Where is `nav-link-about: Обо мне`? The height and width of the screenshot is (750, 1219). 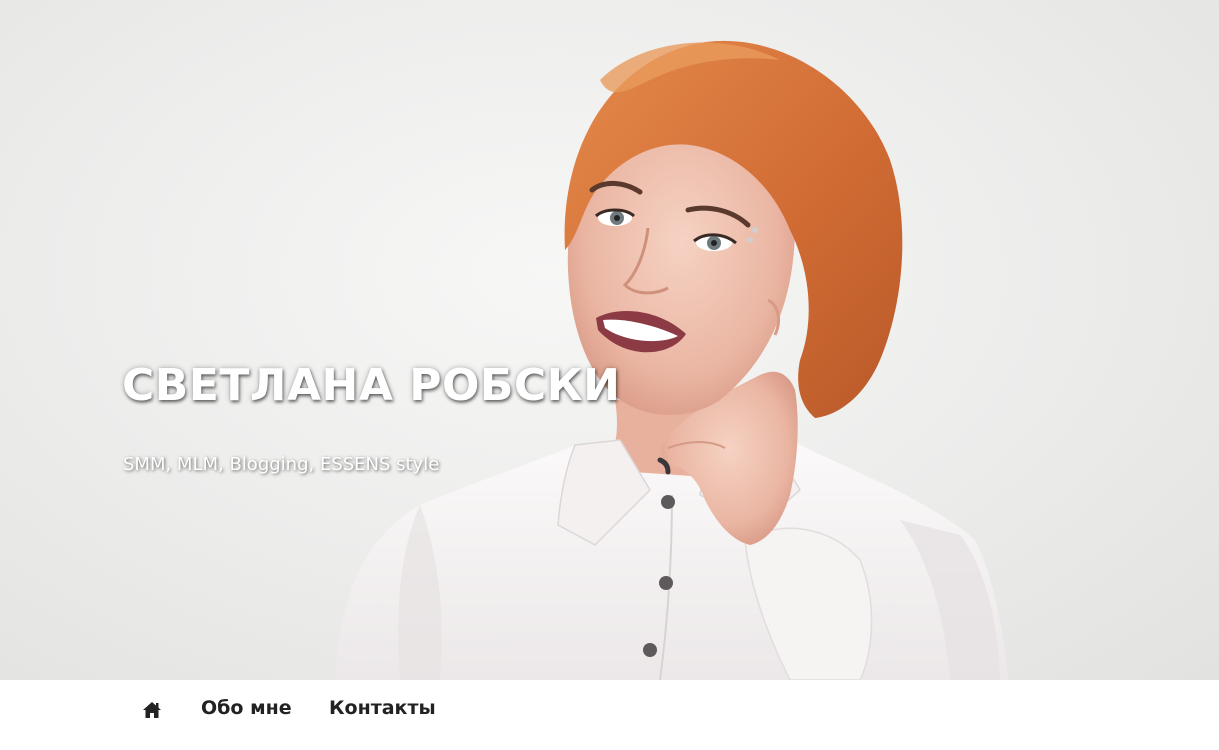 nav-link-about: Обо мне is located at coordinates (246, 708).